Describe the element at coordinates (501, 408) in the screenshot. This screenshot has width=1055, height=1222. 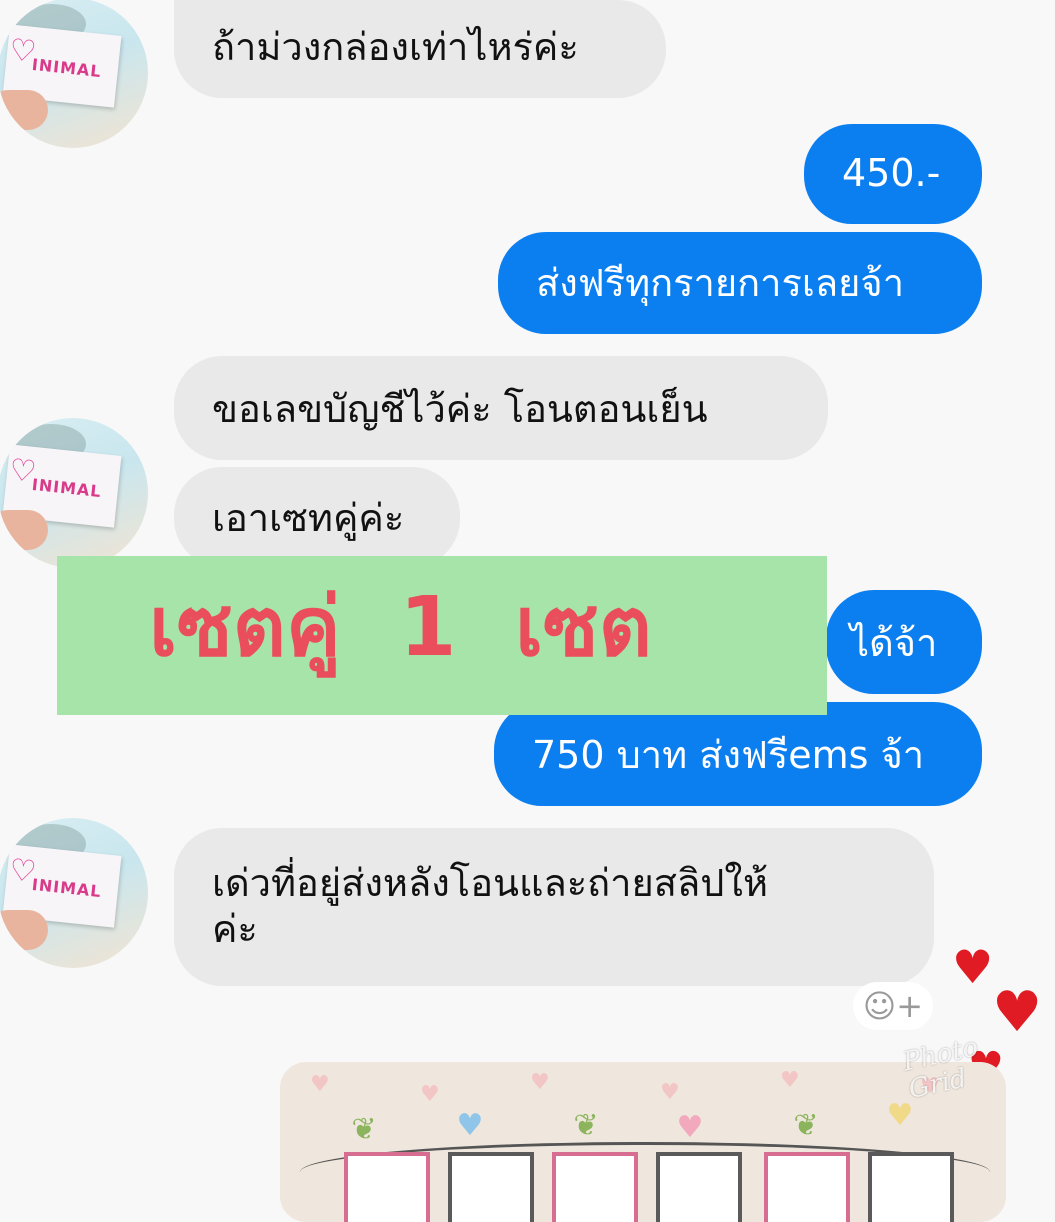
I see `incoming-message: ขอเลขบัญชีไว้ค่ะ โอนตอนเย็น` at that location.